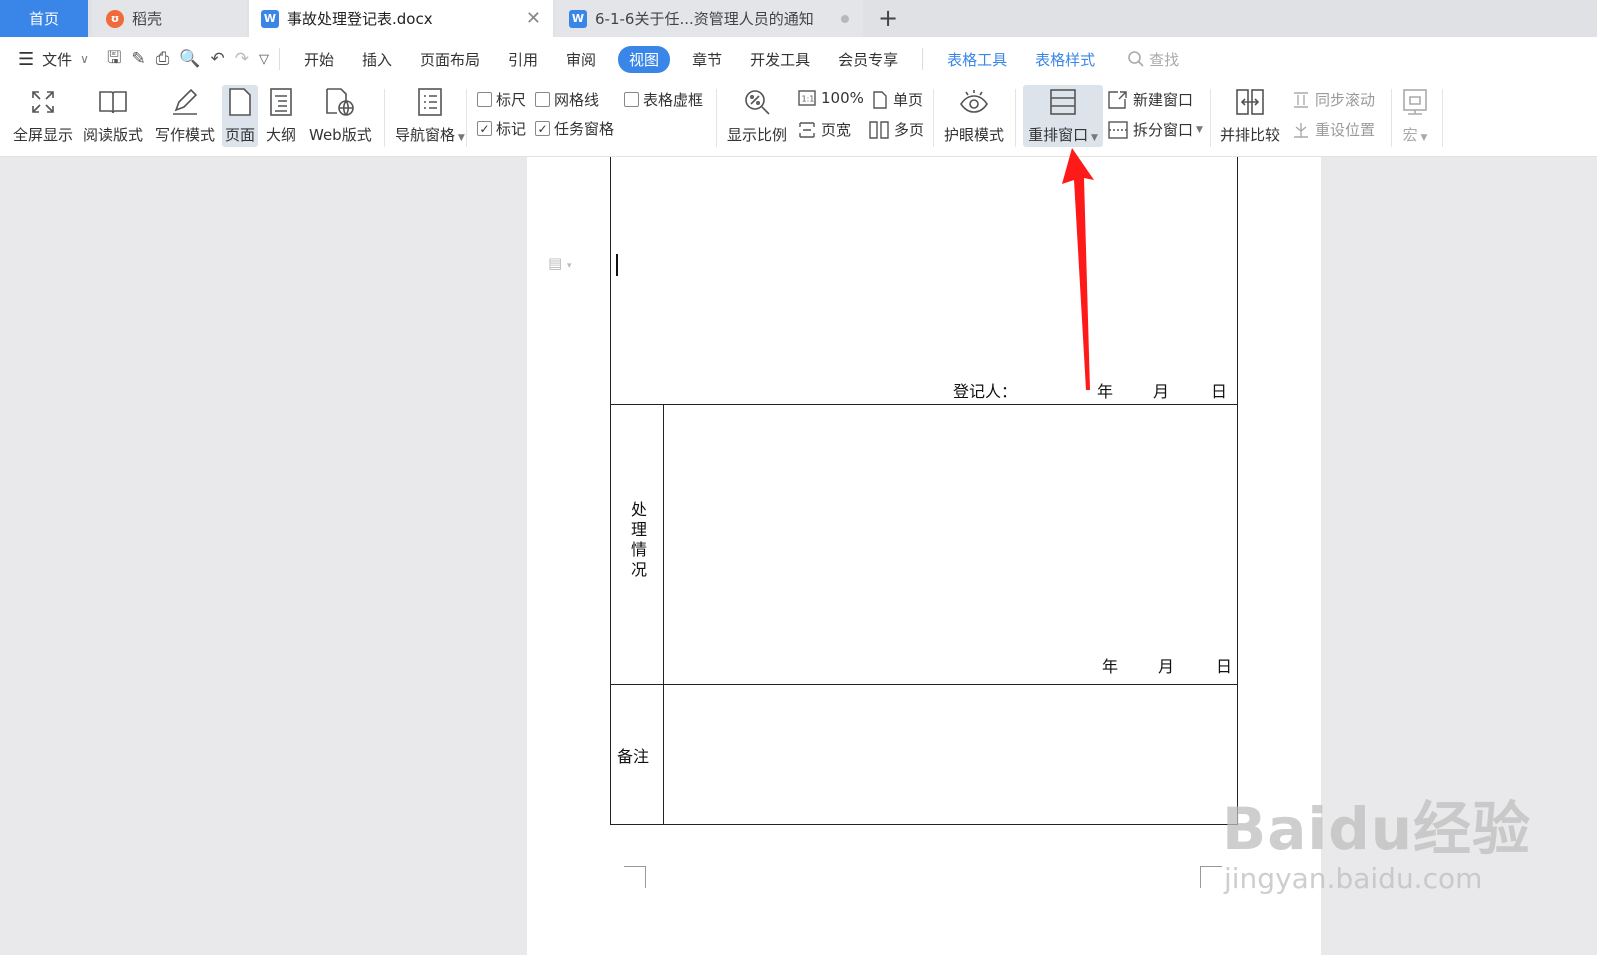 The image size is (1597, 955). Describe the element at coordinates (340, 102) in the screenshot. I see `web-page-icon` at that location.